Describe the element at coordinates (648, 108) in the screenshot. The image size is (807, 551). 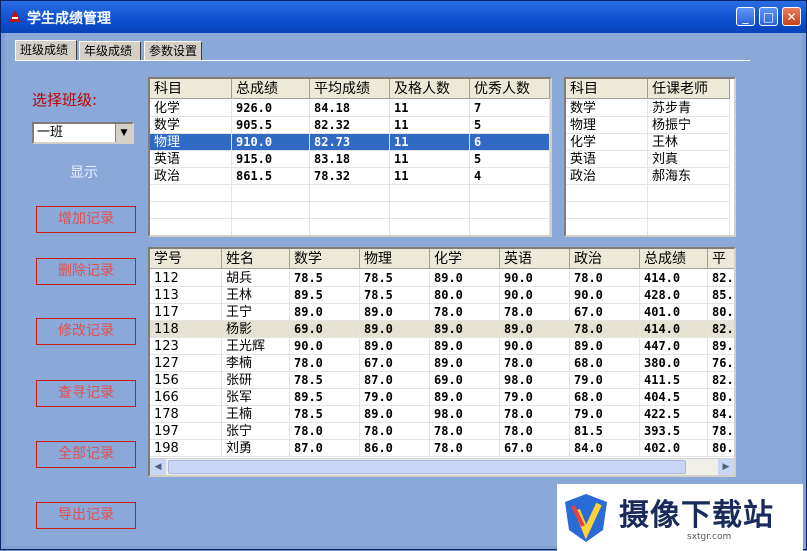
I see `table-row: 数学 苏步青` at that location.